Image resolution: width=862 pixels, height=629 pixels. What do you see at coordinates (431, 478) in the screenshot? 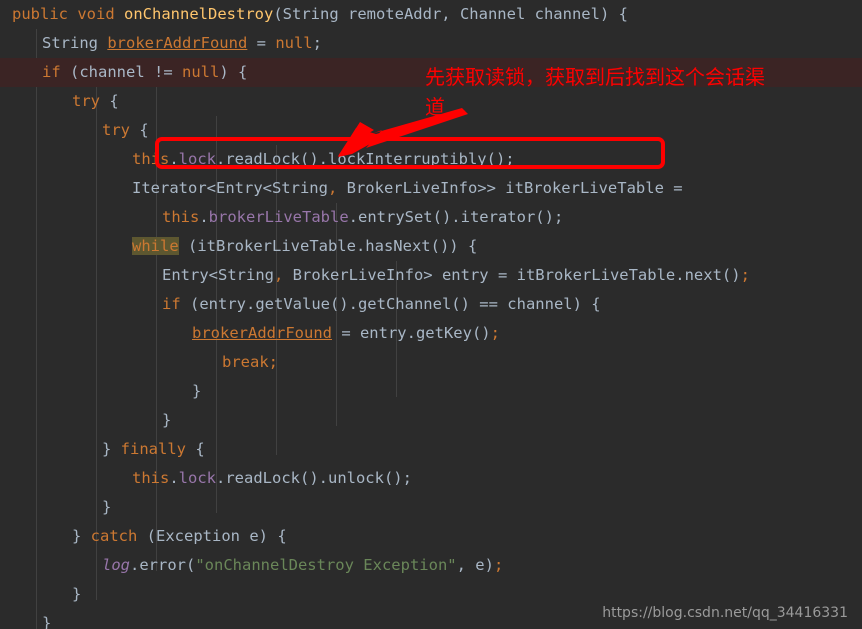
I see `code-line: this.lock.readLock().unlock();` at bounding box center [431, 478].